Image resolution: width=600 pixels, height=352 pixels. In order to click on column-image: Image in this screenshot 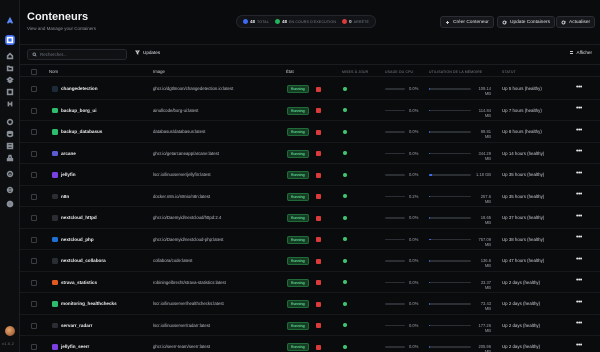, I will do `click(159, 71)`.